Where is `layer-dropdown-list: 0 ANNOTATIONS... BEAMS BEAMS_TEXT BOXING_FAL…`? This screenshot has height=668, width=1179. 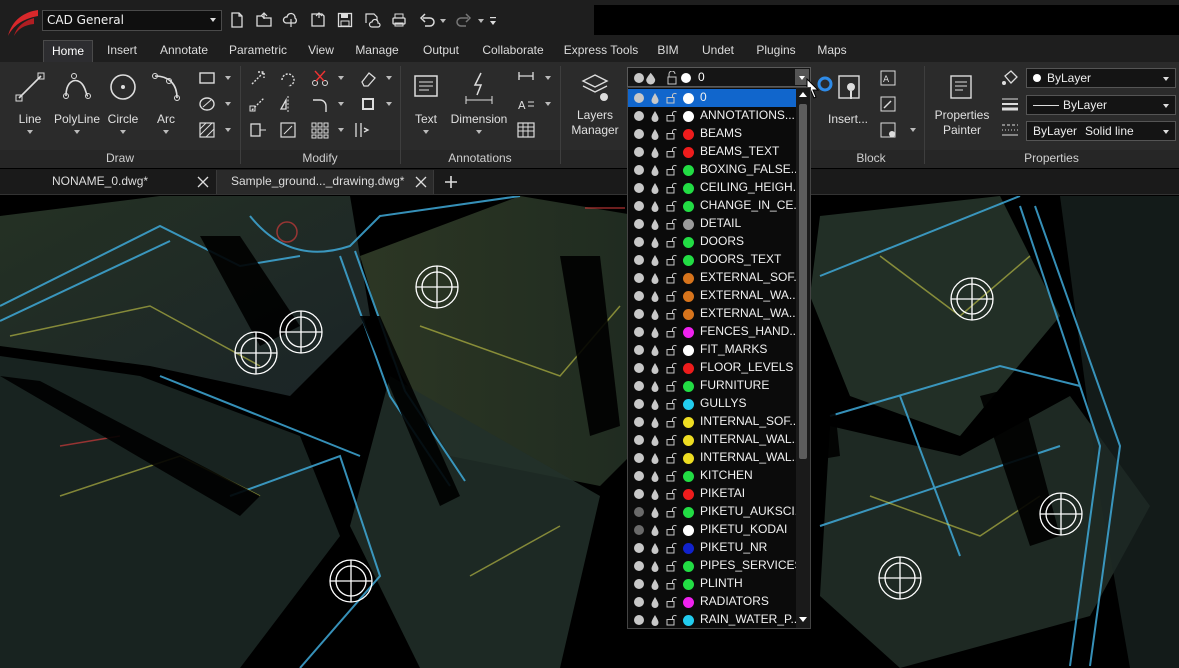 layer-dropdown-list: 0 ANNOTATIONS... BEAMS BEAMS_TEXT BOXING_FAL… is located at coordinates (719, 358).